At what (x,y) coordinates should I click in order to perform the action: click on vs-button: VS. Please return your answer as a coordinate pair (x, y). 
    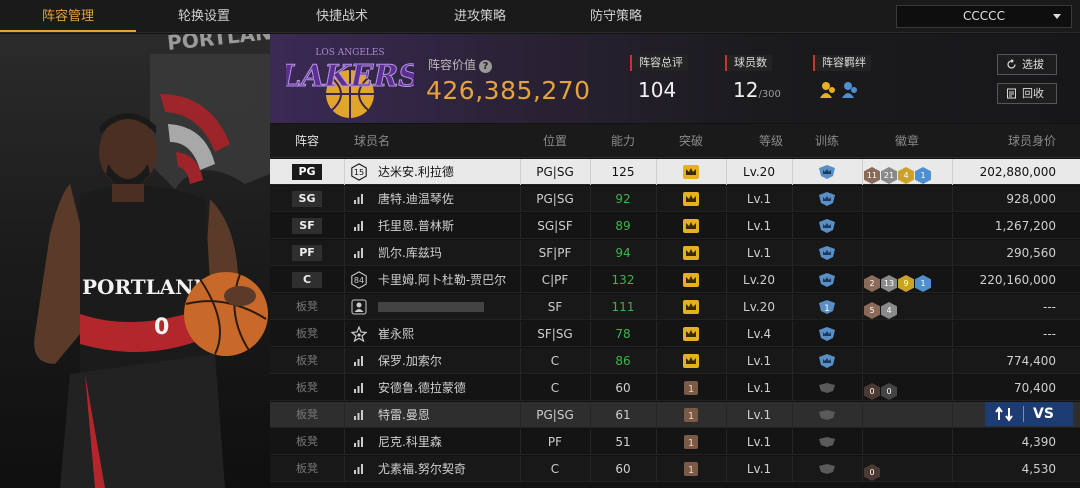
    Looking at the image, I should click on (1043, 414).